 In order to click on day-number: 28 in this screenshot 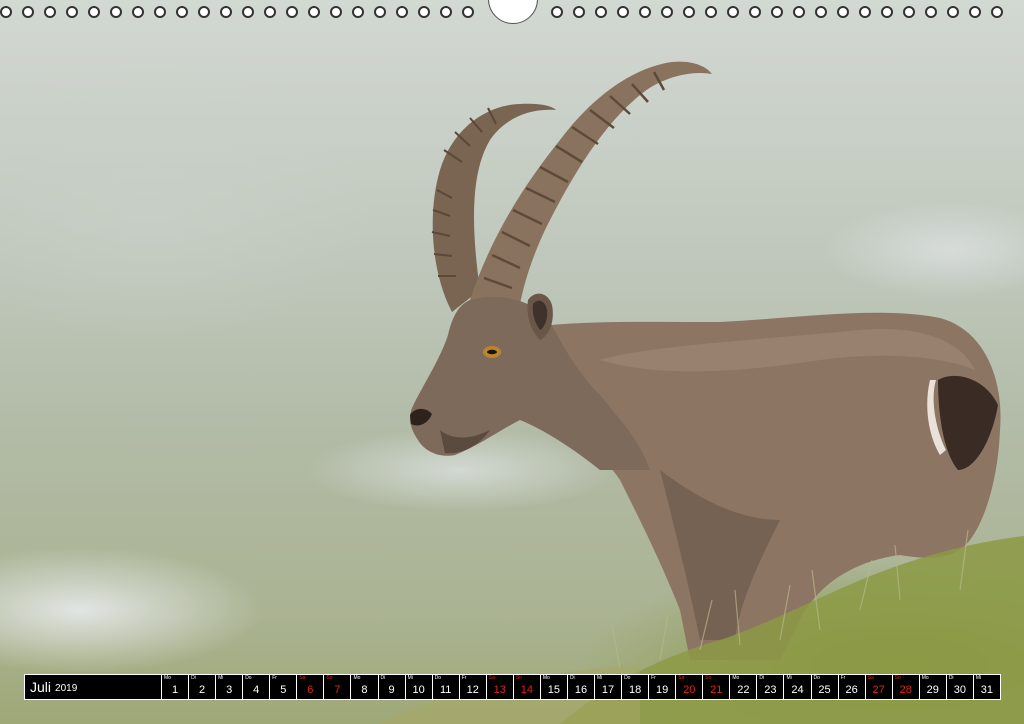, I will do `click(905, 690)`.